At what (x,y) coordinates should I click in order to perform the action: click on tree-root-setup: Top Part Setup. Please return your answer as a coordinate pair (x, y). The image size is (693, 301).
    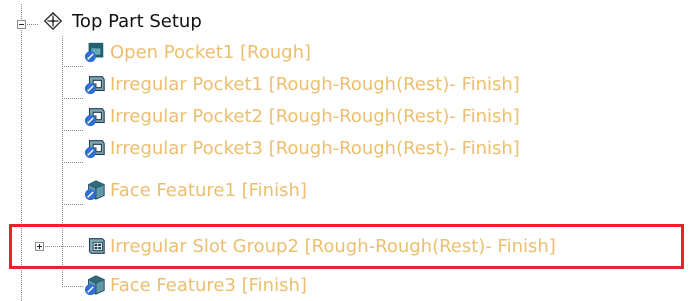
    Looking at the image, I should click on (122, 21).